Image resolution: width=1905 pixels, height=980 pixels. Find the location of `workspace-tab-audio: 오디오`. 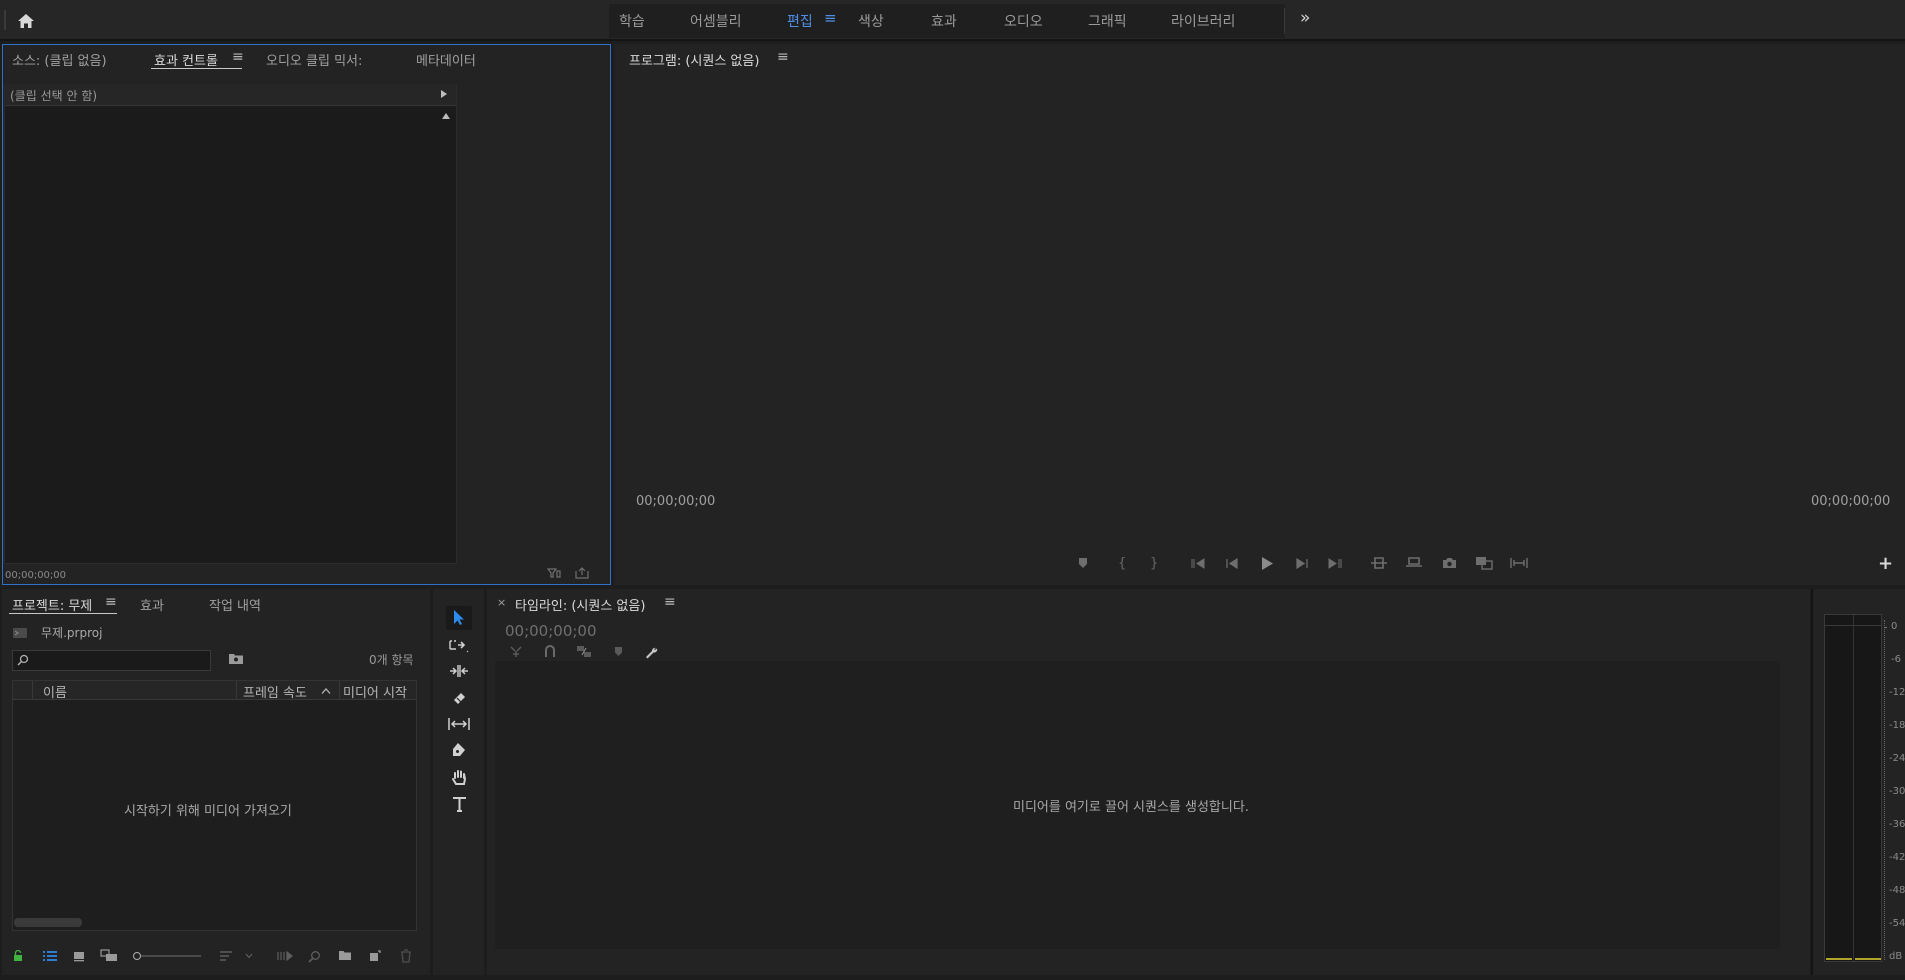

workspace-tab-audio: 오디오 is located at coordinates (1023, 21).